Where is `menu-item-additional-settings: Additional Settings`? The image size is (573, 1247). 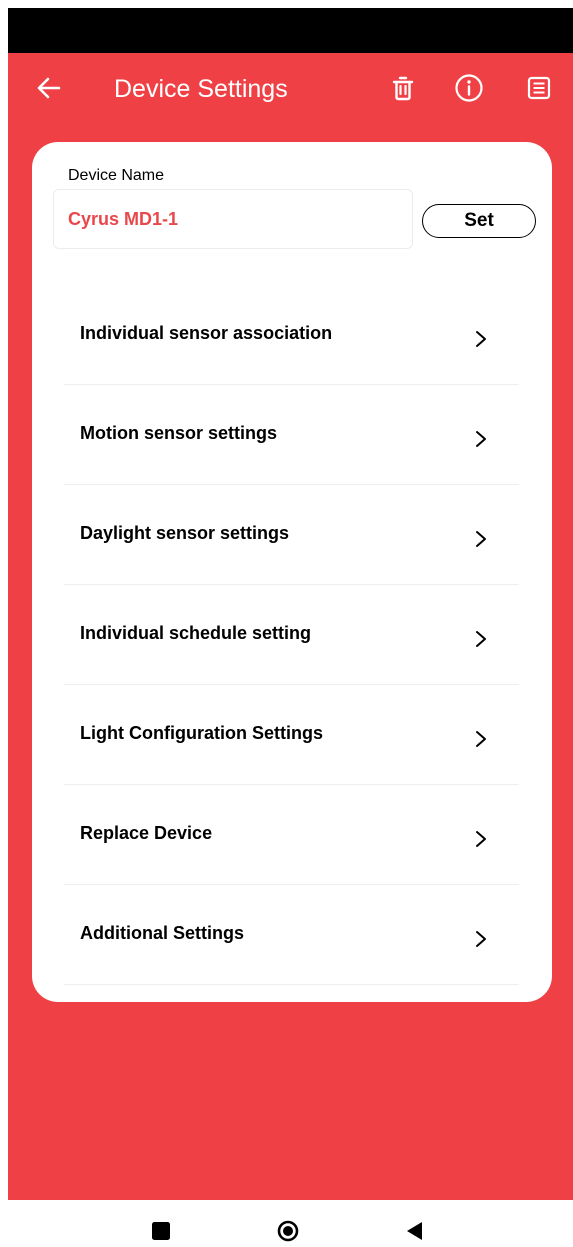 menu-item-additional-settings: Additional Settings is located at coordinates (291, 935).